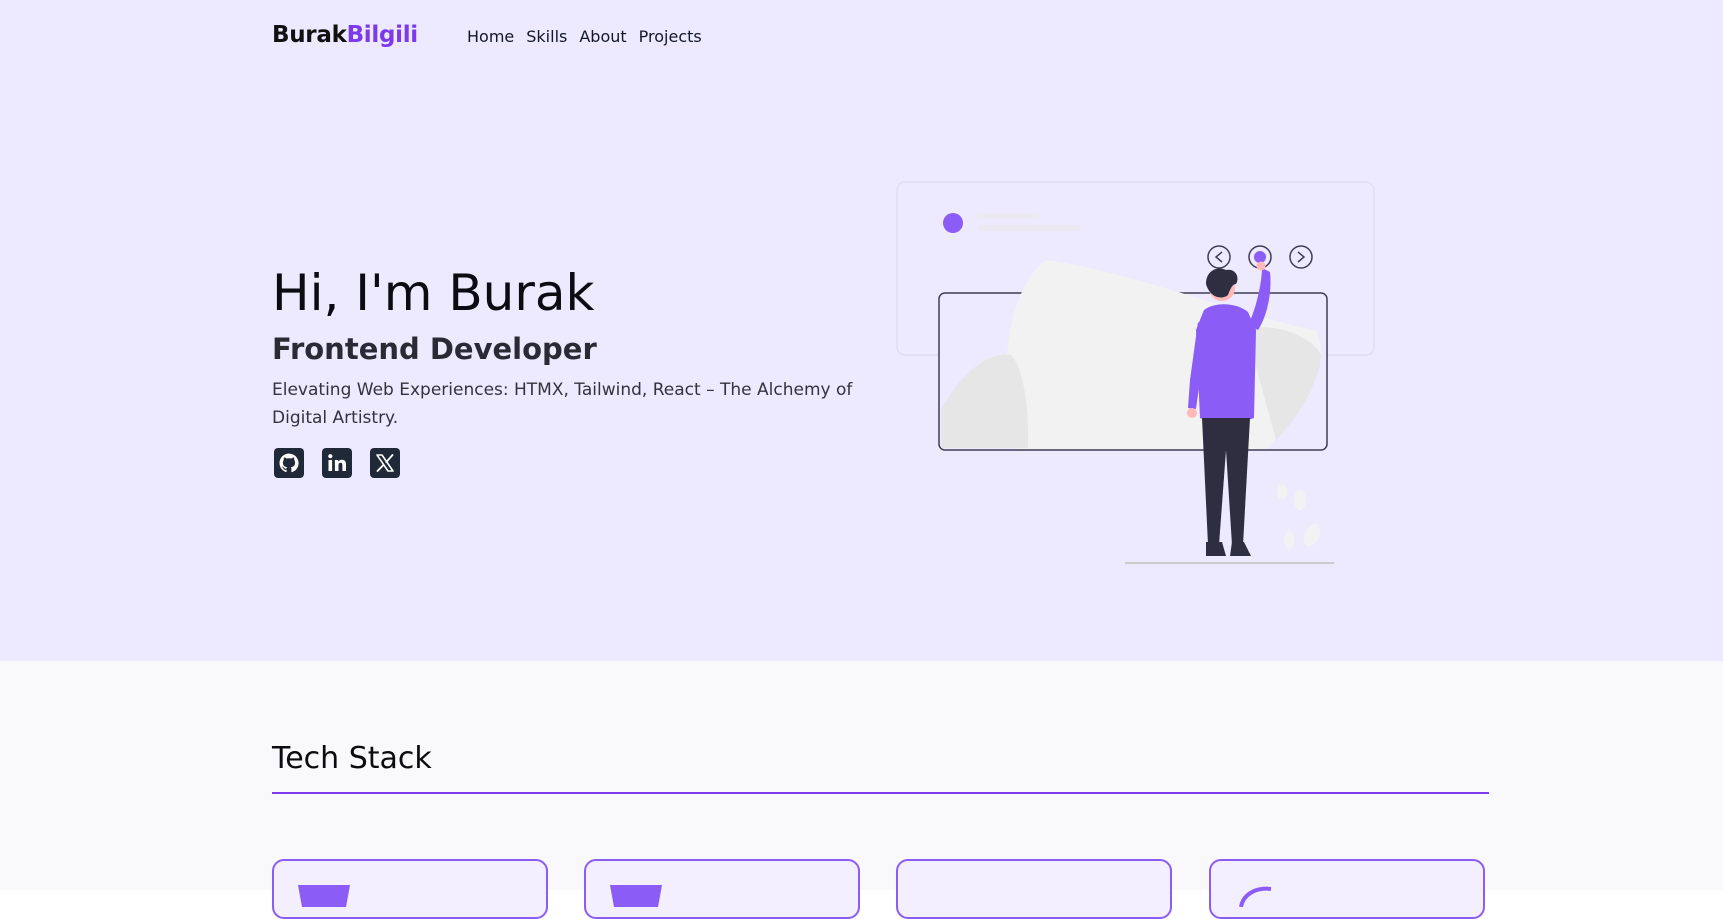  What do you see at coordinates (880, 793) in the screenshot?
I see `tech-stack-divider` at bounding box center [880, 793].